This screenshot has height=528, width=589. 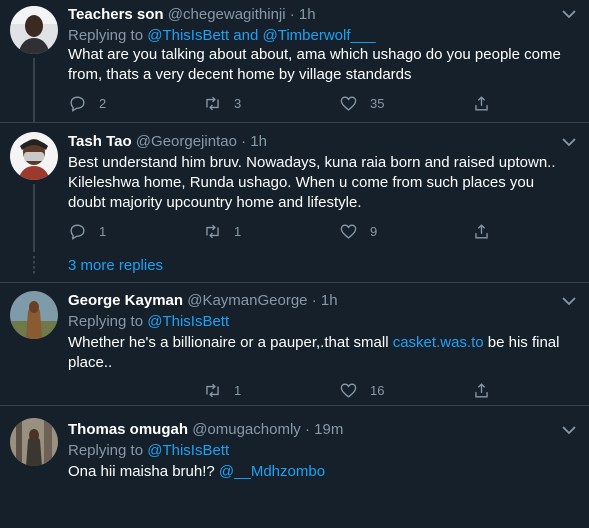 I want to click on author-name: Teachers son, so click(x=116, y=14).